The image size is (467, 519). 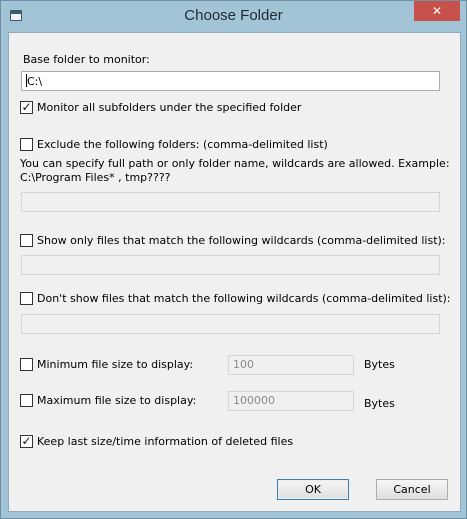 What do you see at coordinates (412, 489) in the screenshot?
I see `cancel-button: Cancel` at bounding box center [412, 489].